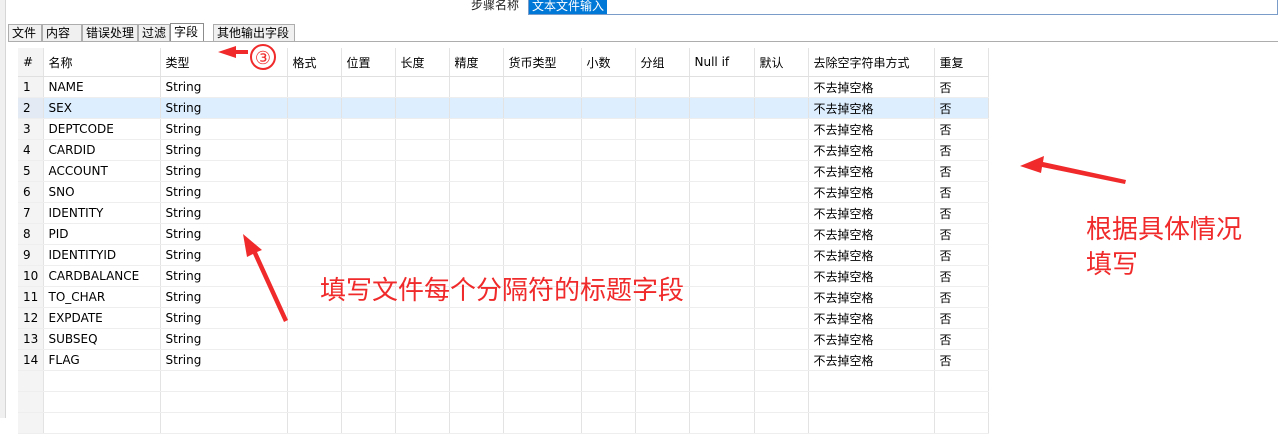 The height and width of the screenshot is (434, 1278). I want to click on arrow-to-name-column, so click(265, 278).